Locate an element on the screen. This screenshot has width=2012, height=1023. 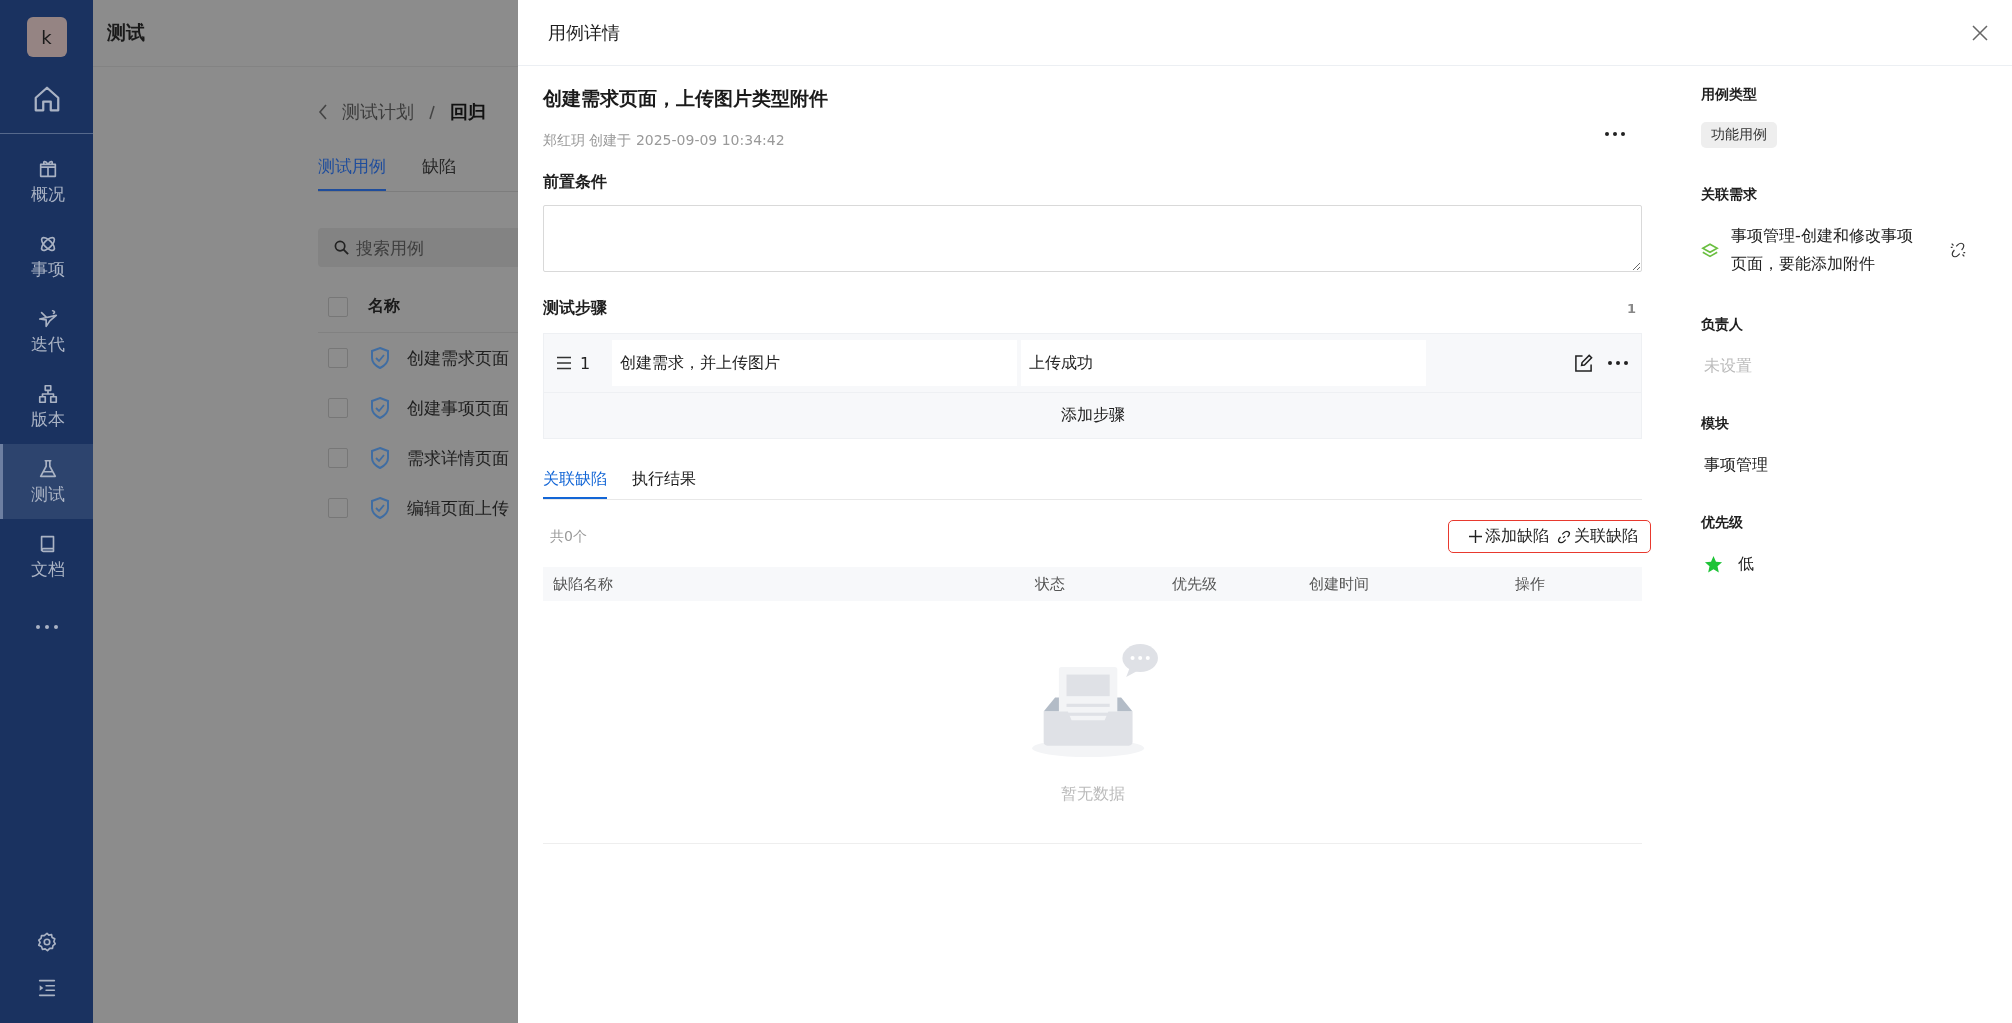
step-number: 1 is located at coordinates (585, 363).